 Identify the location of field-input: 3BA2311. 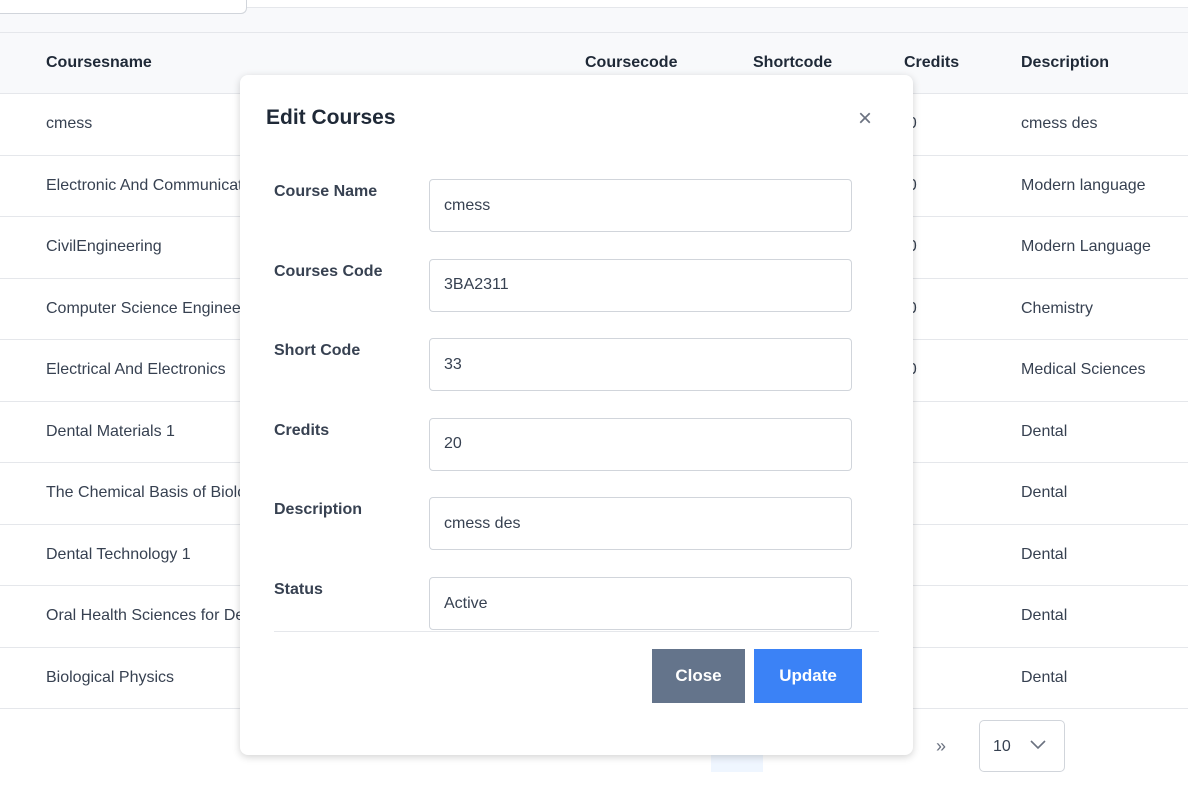
(640, 285).